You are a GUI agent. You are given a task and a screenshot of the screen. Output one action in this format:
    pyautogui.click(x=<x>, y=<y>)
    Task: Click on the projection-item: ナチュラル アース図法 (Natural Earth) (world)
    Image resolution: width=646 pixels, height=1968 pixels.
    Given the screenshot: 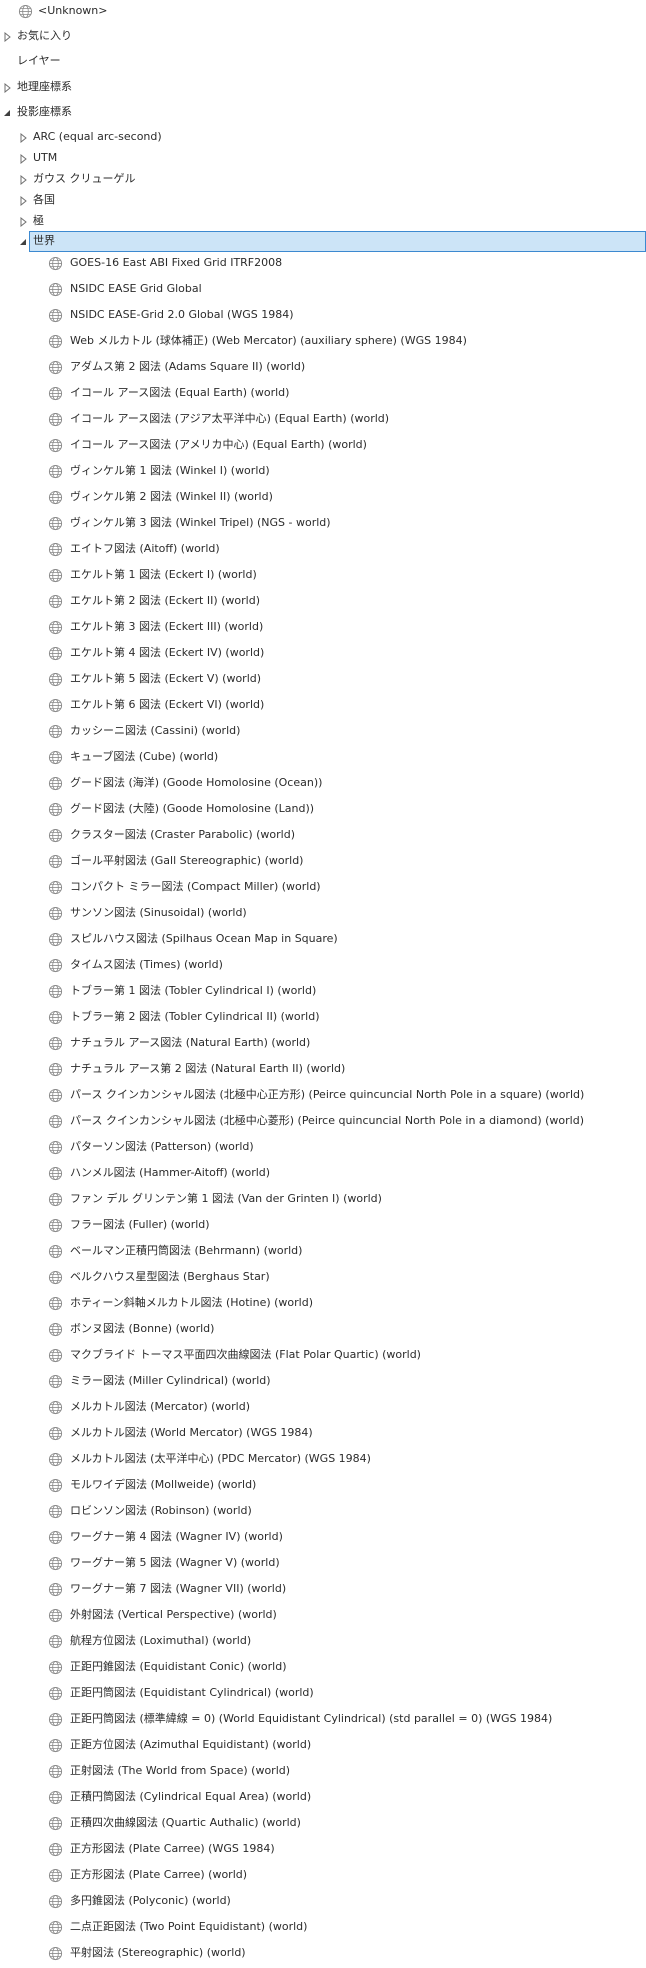 What is the action you would take?
    pyautogui.click(x=323, y=1045)
    